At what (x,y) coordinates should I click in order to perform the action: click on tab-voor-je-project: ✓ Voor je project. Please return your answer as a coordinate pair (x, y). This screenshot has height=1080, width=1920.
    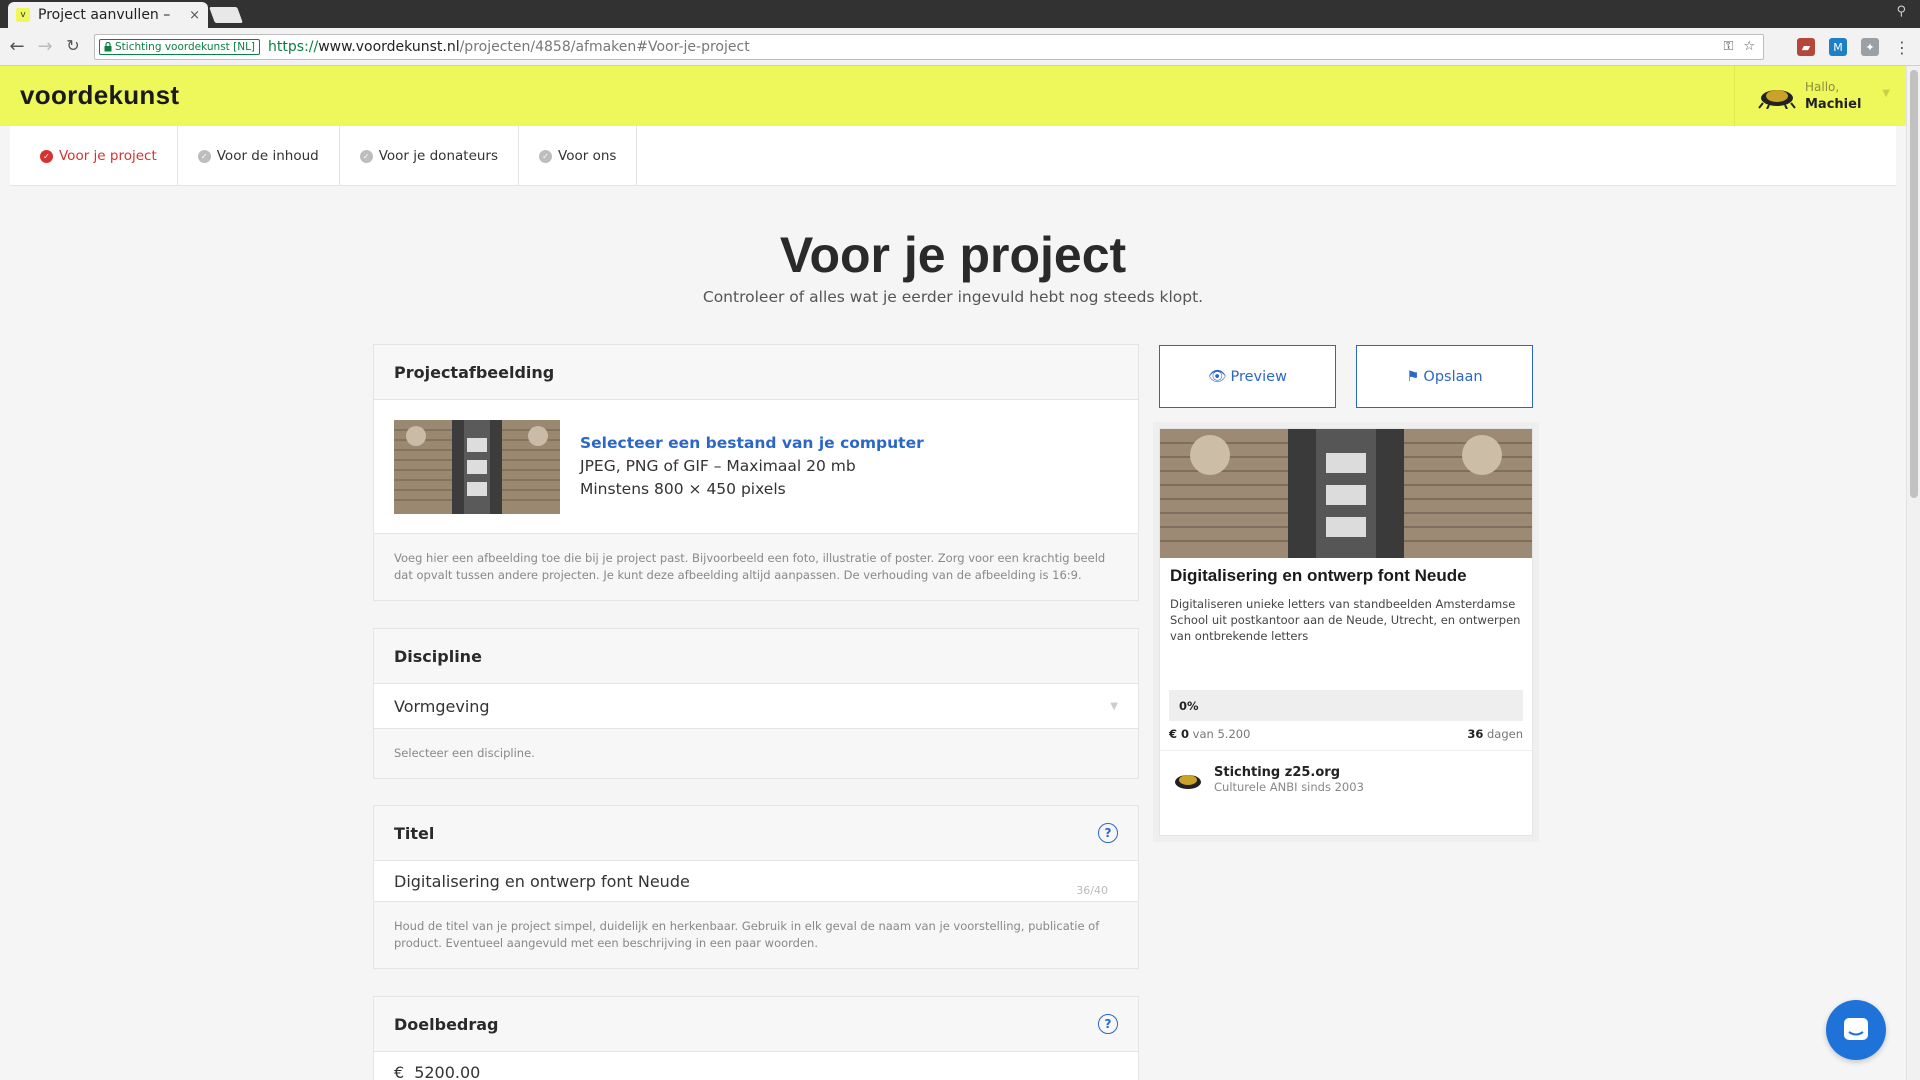
    Looking at the image, I should click on (94, 156).